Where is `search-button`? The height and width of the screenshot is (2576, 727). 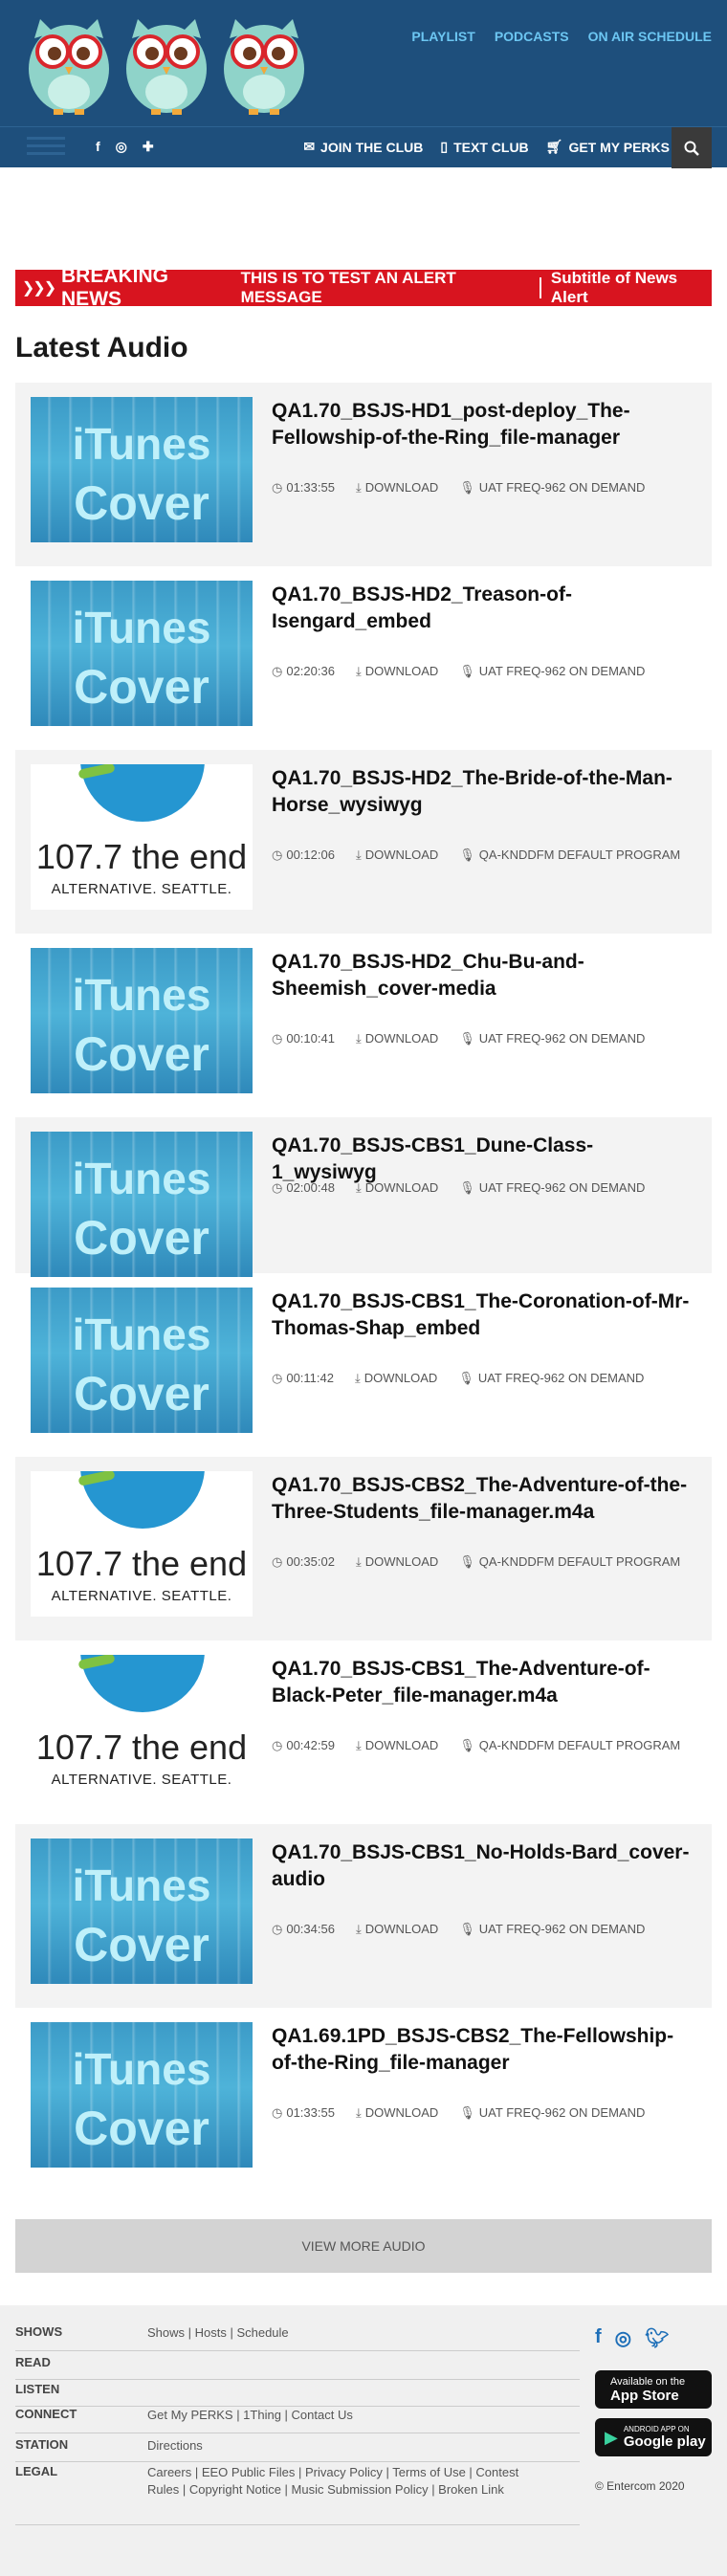
search-button is located at coordinates (692, 147).